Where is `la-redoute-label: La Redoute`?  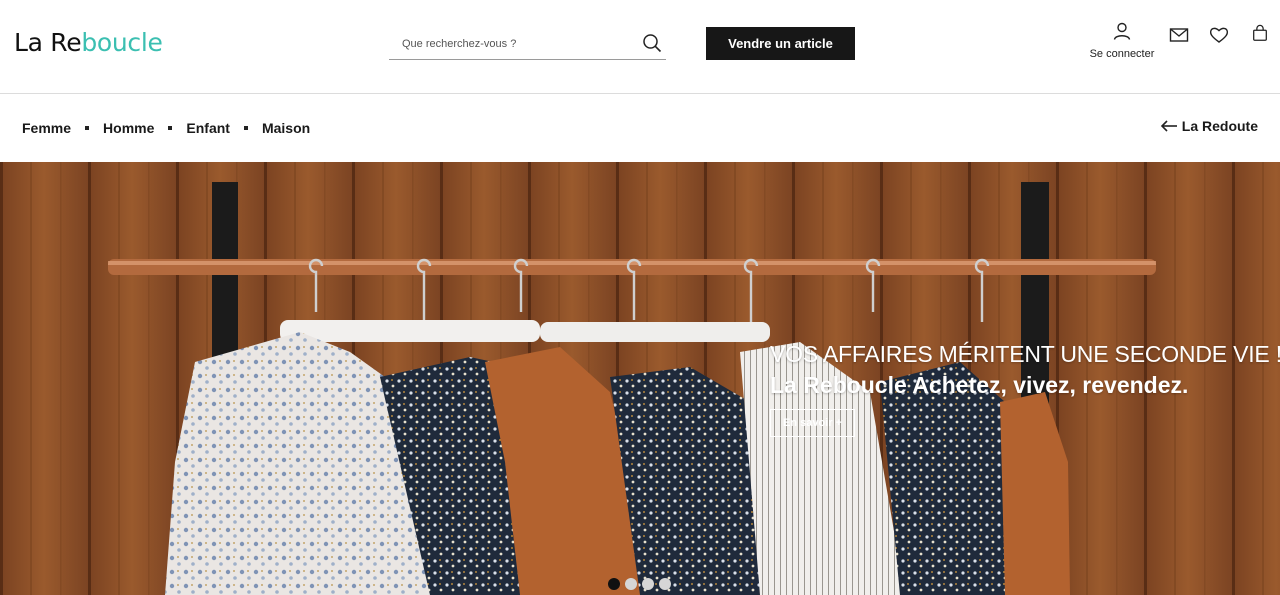 la-redoute-label: La Redoute is located at coordinates (1219, 126).